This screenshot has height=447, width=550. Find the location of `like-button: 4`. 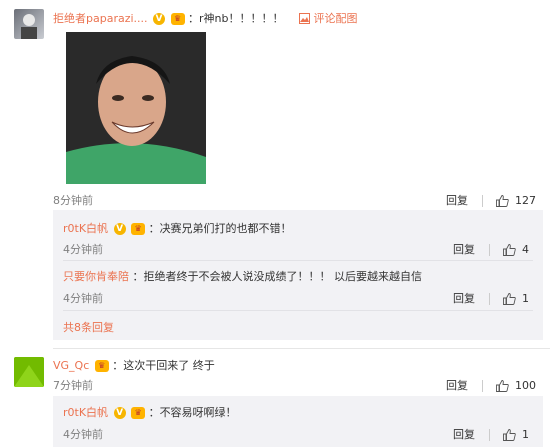

like-button: 4 is located at coordinates (516, 249).